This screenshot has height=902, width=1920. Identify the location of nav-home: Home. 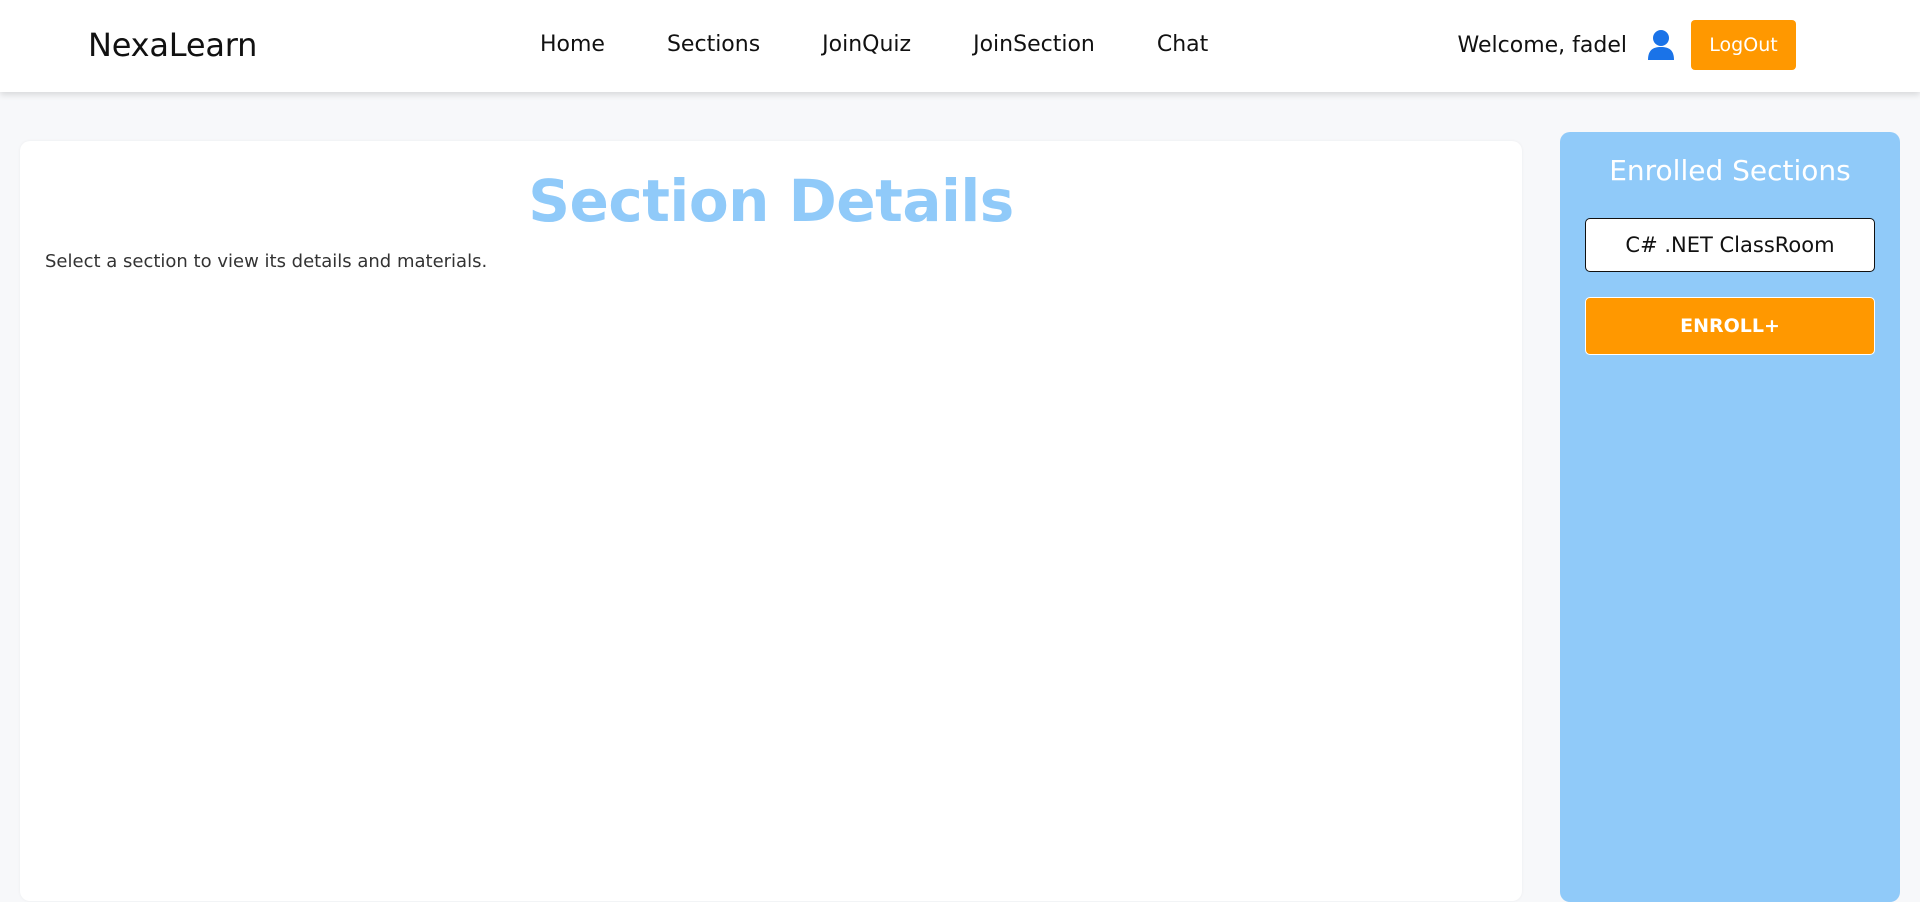
(572, 45).